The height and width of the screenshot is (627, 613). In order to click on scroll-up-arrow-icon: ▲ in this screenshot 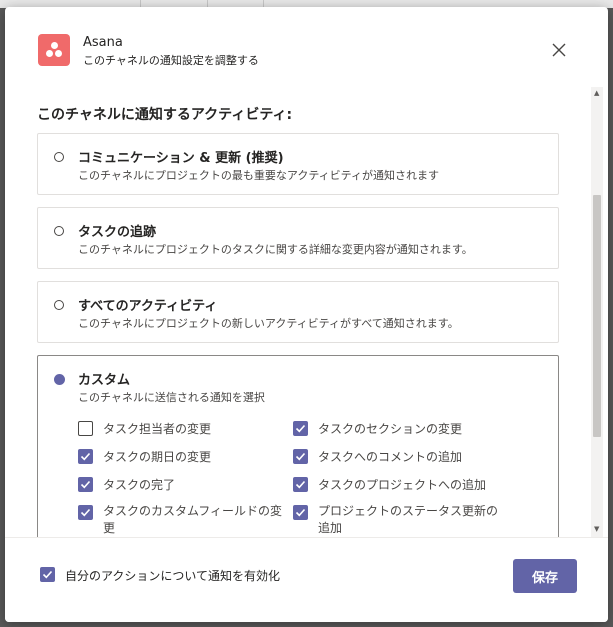, I will do `click(596, 93)`.